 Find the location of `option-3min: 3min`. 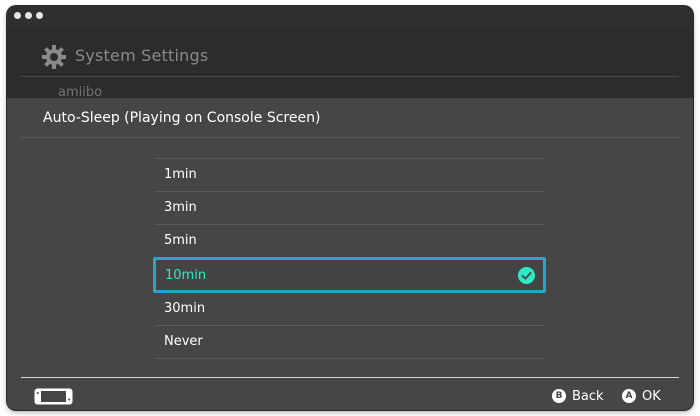

option-3min: 3min is located at coordinates (349, 208).